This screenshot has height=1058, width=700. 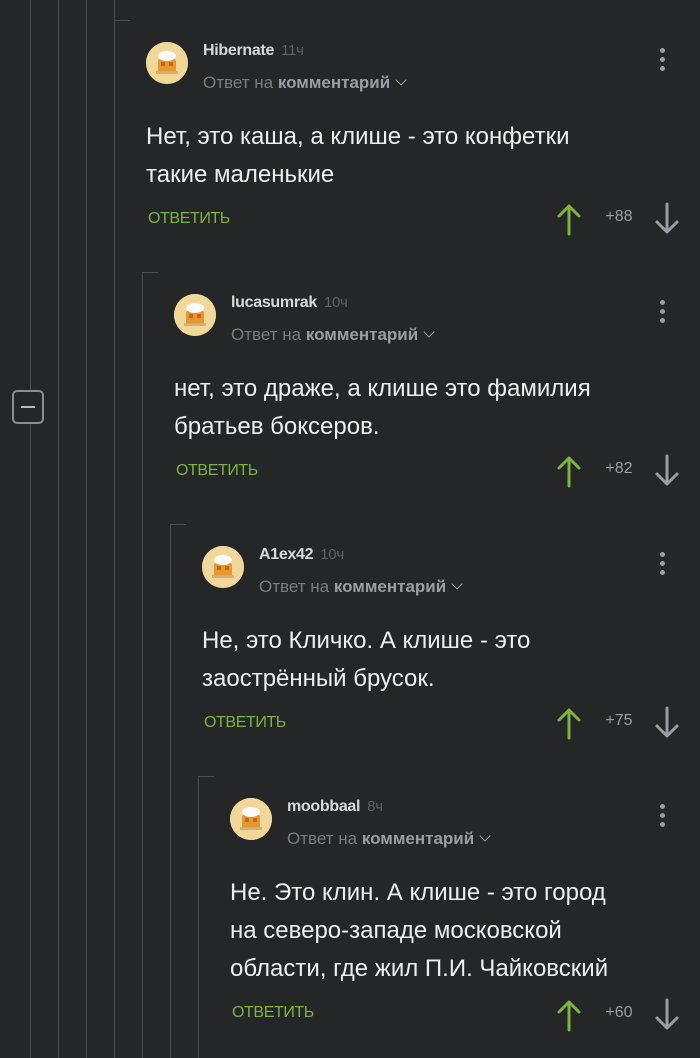 I want to click on thread-branch, so click(x=122, y=20).